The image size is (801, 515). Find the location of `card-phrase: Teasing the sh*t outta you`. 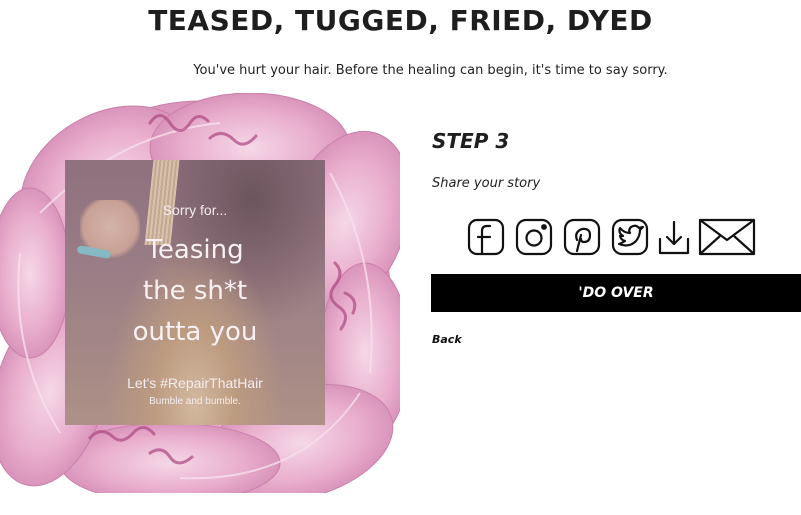

card-phrase: Teasing the sh*t outta you is located at coordinates (195, 291).